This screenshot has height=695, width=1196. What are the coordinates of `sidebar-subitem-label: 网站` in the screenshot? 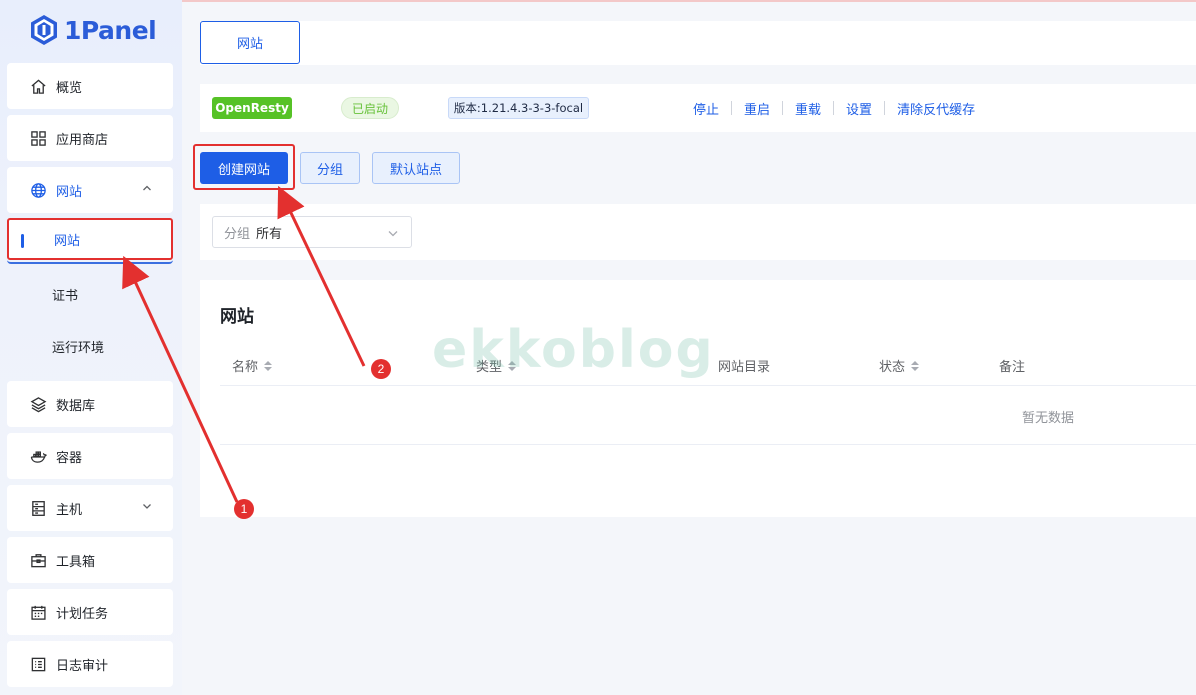 It's located at (67, 241).